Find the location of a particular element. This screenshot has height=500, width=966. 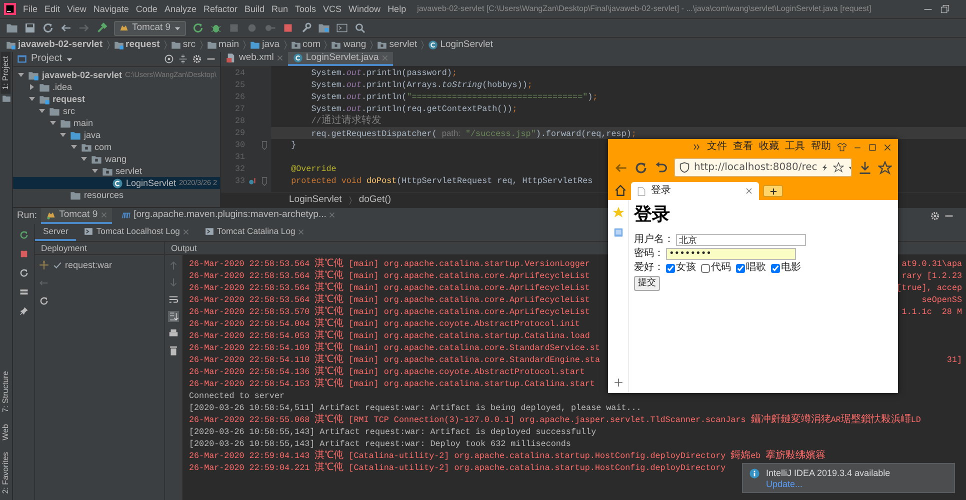

layout-icon is located at coordinates (23, 292).